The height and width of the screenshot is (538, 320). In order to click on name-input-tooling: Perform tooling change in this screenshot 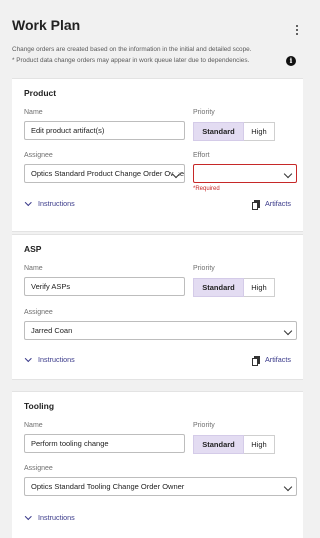, I will do `click(104, 443)`.